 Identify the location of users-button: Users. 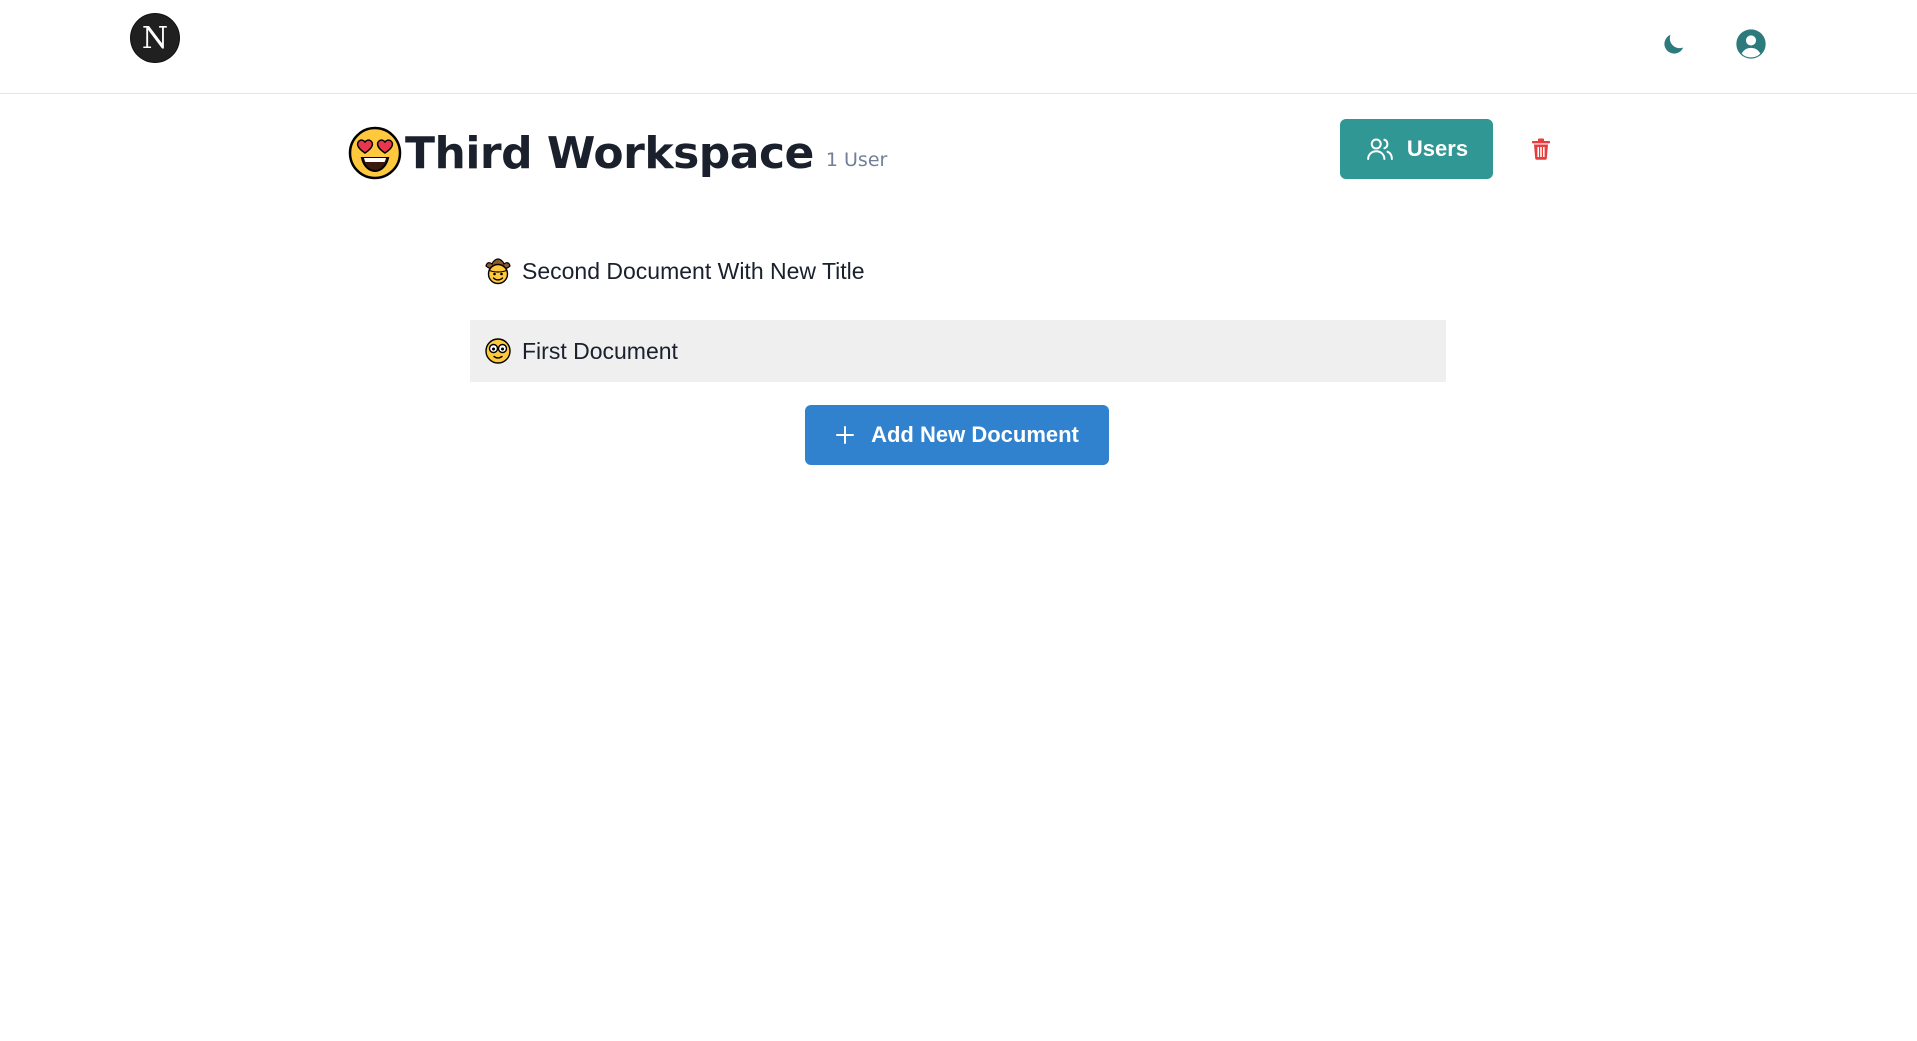
(1416, 149).